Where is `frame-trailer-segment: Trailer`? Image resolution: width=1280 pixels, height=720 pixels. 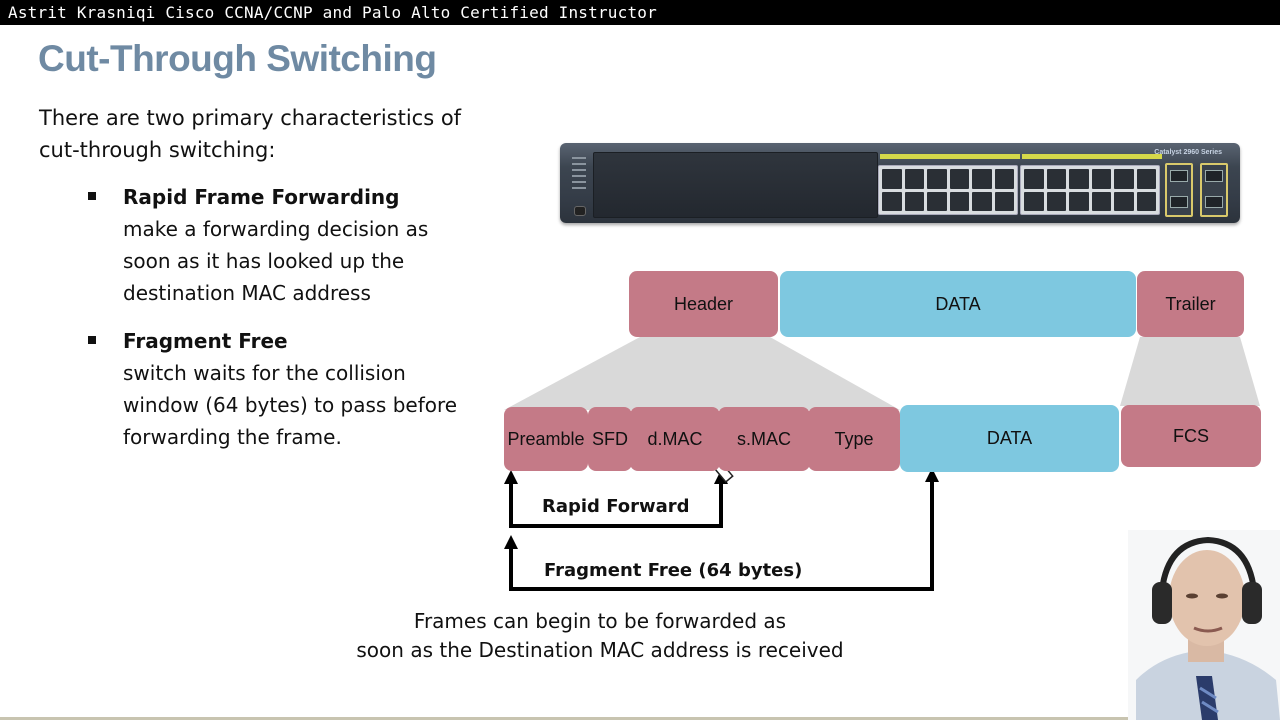
frame-trailer-segment: Trailer is located at coordinates (1190, 304).